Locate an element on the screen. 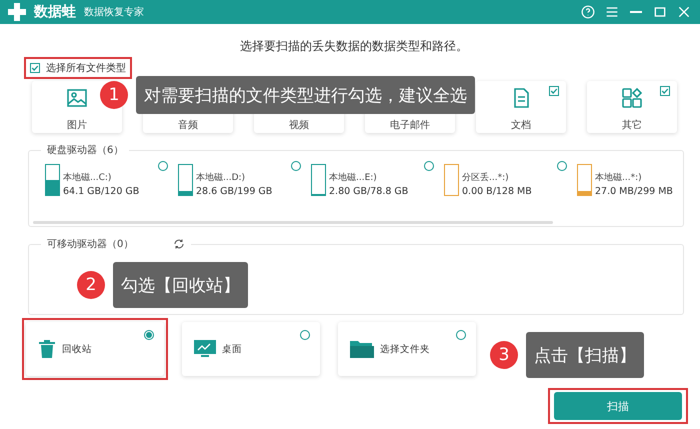 Image resolution: width=700 pixels, height=429 pixels. location-label: 选择文件夹 is located at coordinates (405, 349).